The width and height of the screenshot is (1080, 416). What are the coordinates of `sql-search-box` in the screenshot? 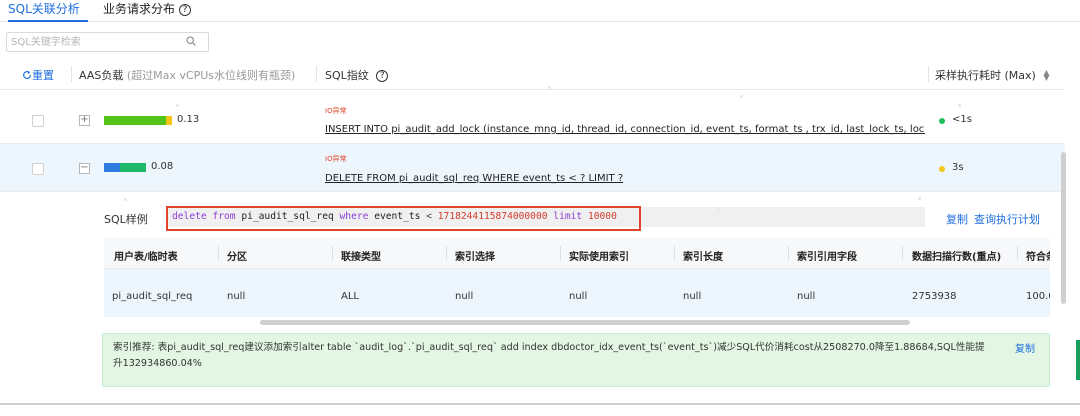 It's located at (107, 42).